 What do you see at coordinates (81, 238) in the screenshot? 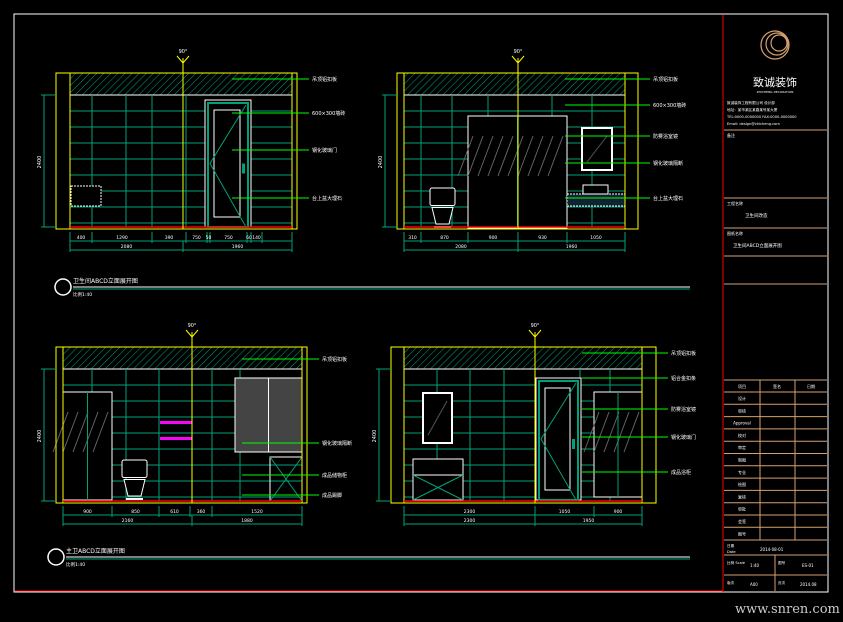
I see `dimension-label: 400` at bounding box center [81, 238].